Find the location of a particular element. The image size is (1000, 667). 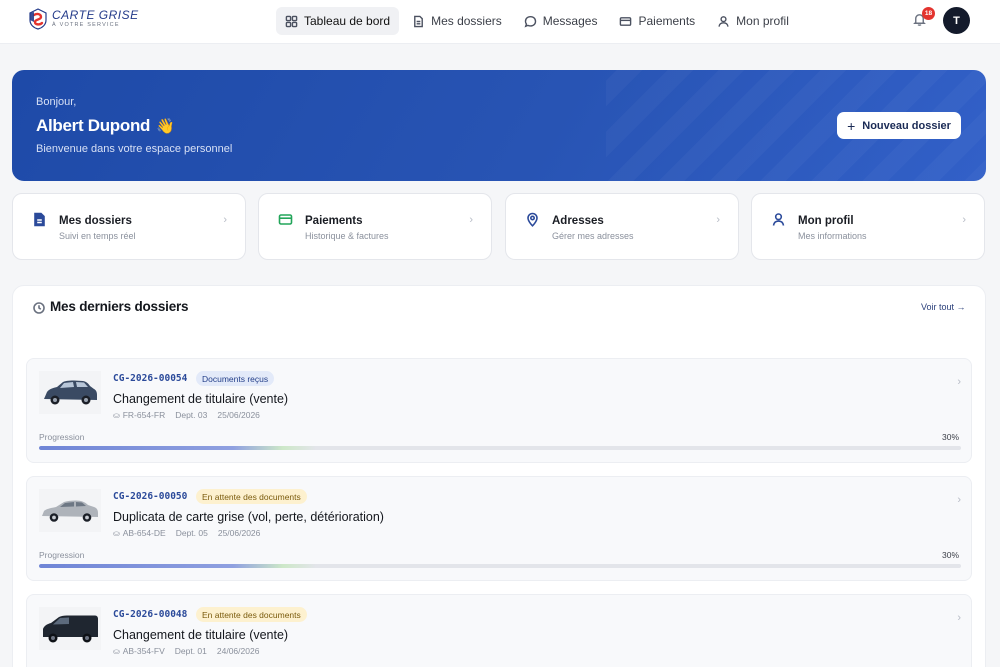

nav-tableau-de-bord: Tableau de bord is located at coordinates (338, 21).